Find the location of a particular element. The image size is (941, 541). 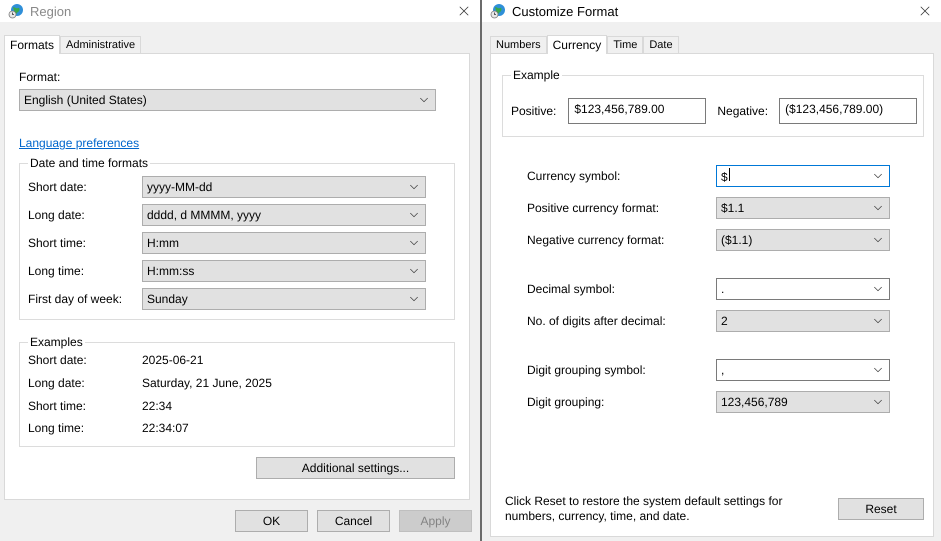

dropdown: 123,456,789 is located at coordinates (803, 402).